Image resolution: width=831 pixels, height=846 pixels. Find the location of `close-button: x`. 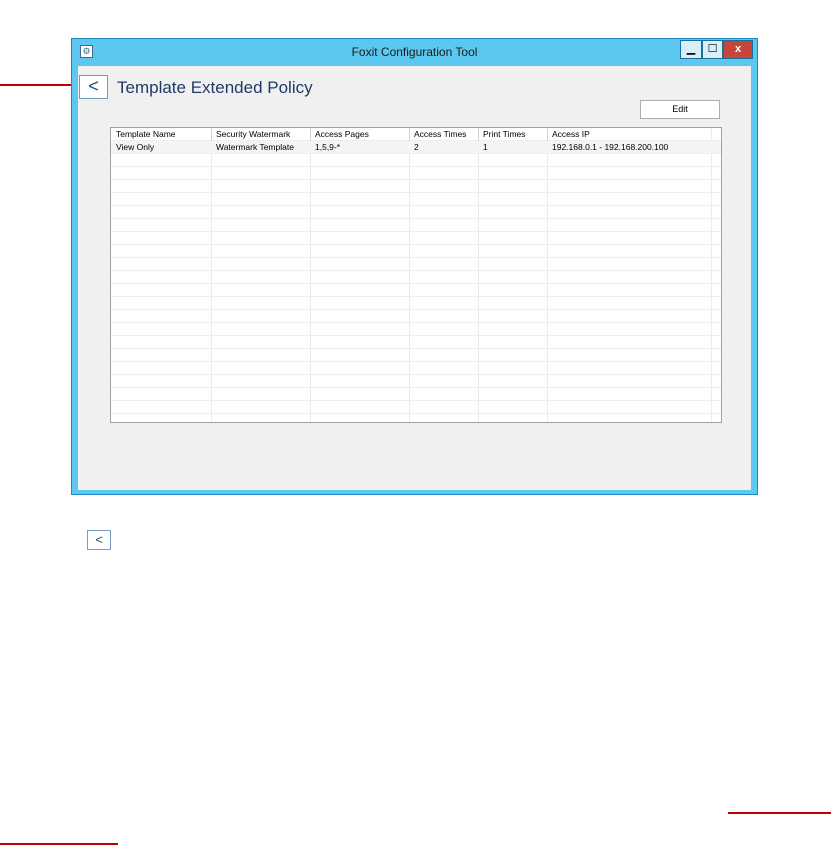

close-button: x is located at coordinates (738, 49).